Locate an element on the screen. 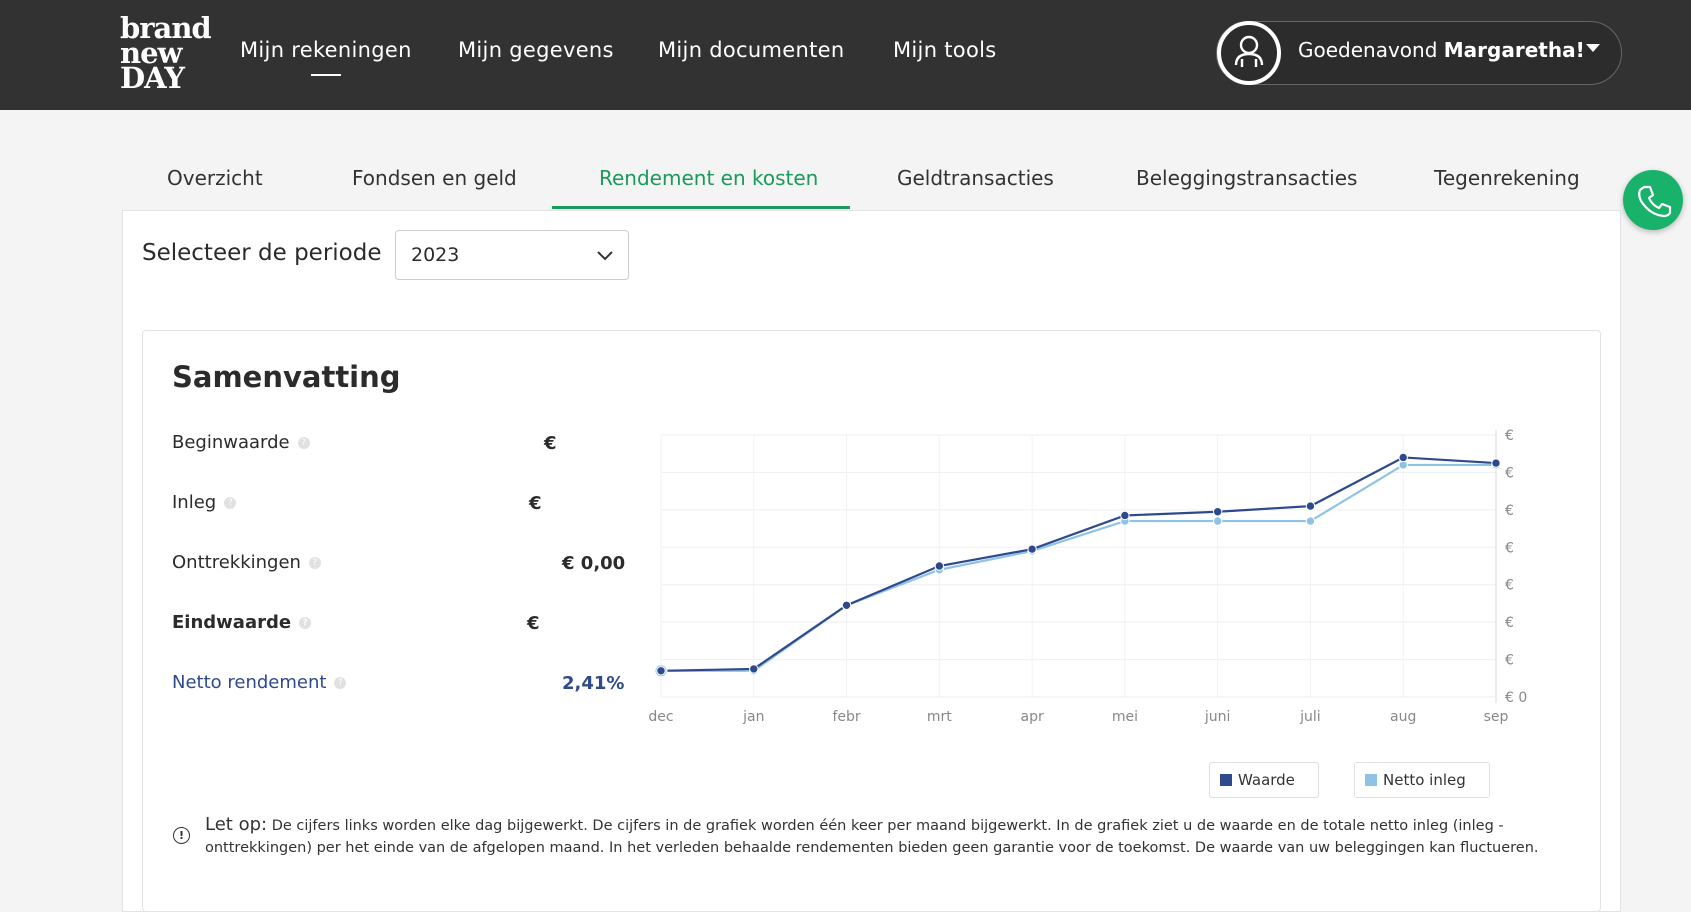  x-tick-label: febr is located at coordinates (846, 717).